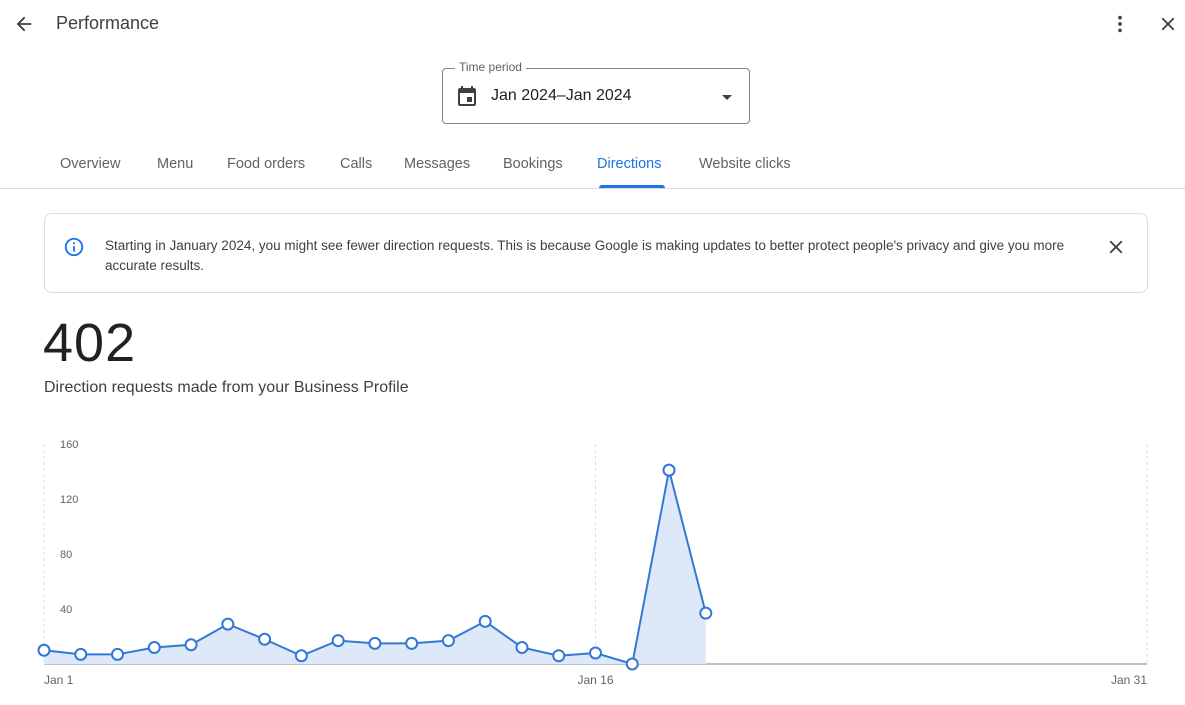 This screenshot has height=705, width=1185. What do you see at coordinates (356, 164) in the screenshot?
I see `tab-calls: Calls` at bounding box center [356, 164].